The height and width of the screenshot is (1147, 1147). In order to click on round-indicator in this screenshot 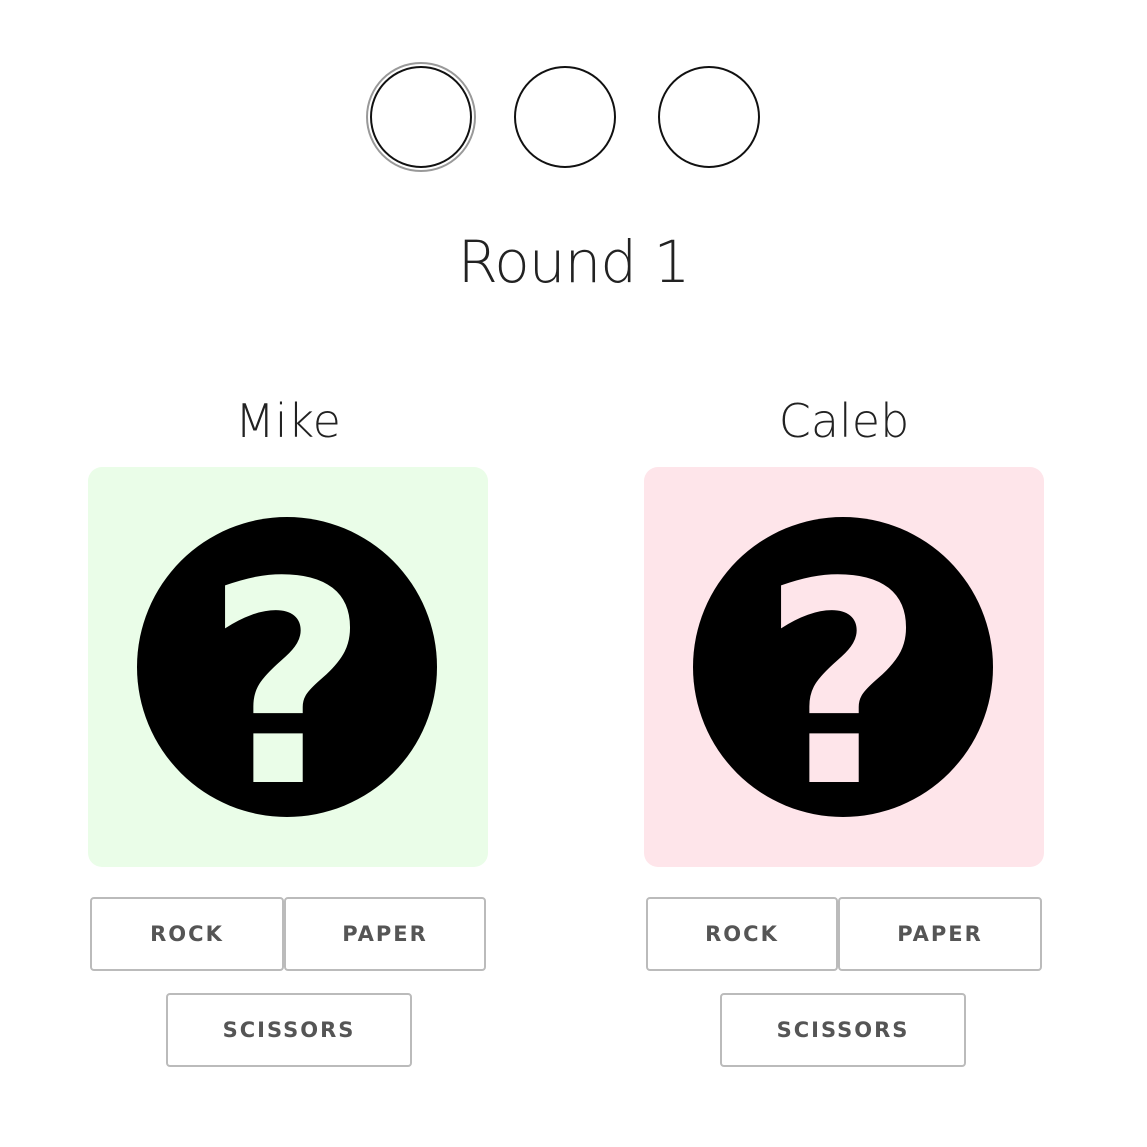, I will do `click(573, 119)`.